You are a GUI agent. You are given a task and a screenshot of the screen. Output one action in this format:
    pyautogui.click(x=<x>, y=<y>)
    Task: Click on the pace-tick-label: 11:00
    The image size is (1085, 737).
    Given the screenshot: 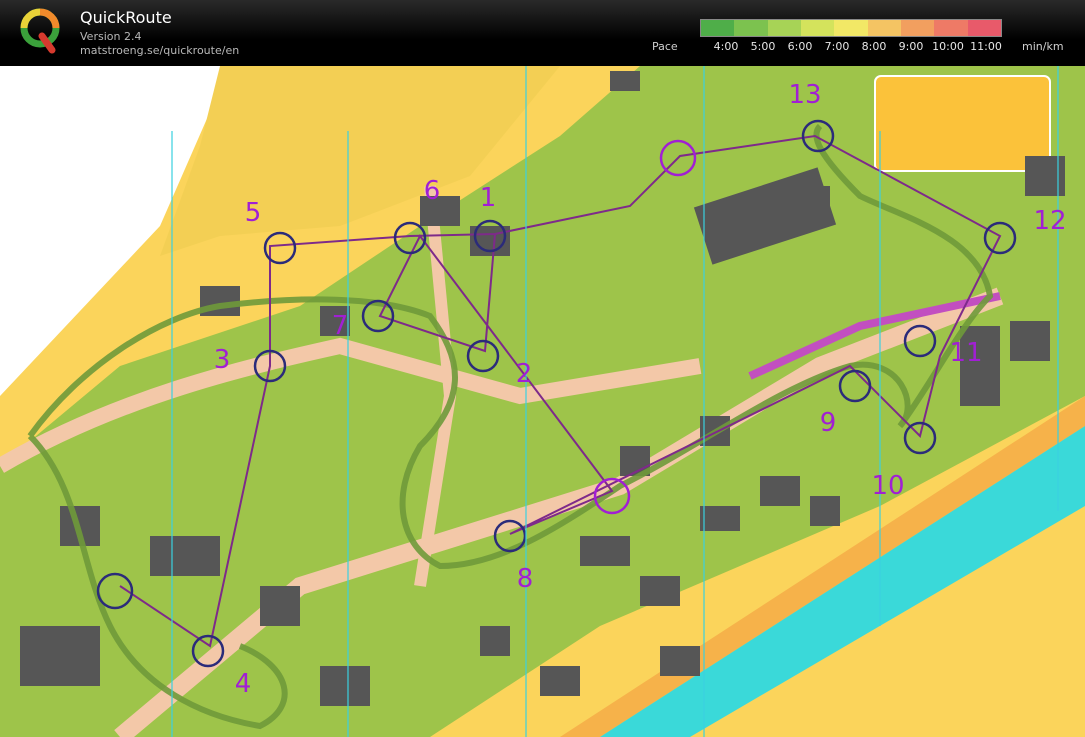 What is the action you would take?
    pyautogui.click(x=986, y=46)
    